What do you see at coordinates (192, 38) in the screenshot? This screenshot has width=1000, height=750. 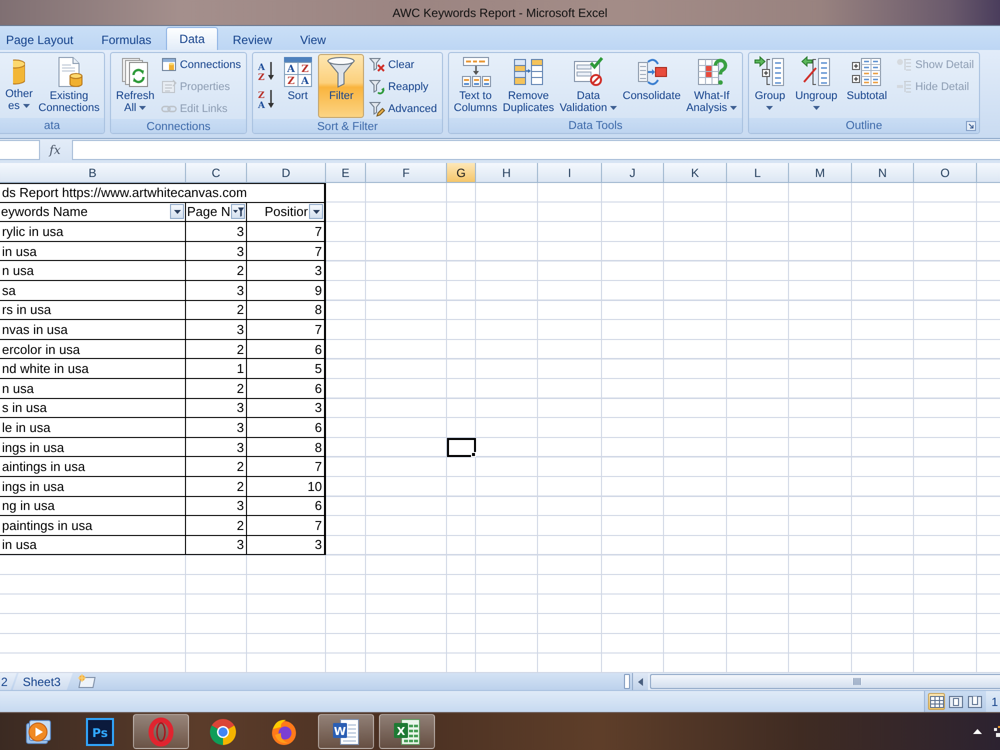 I see `ribbon-tab: Data` at bounding box center [192, 38].